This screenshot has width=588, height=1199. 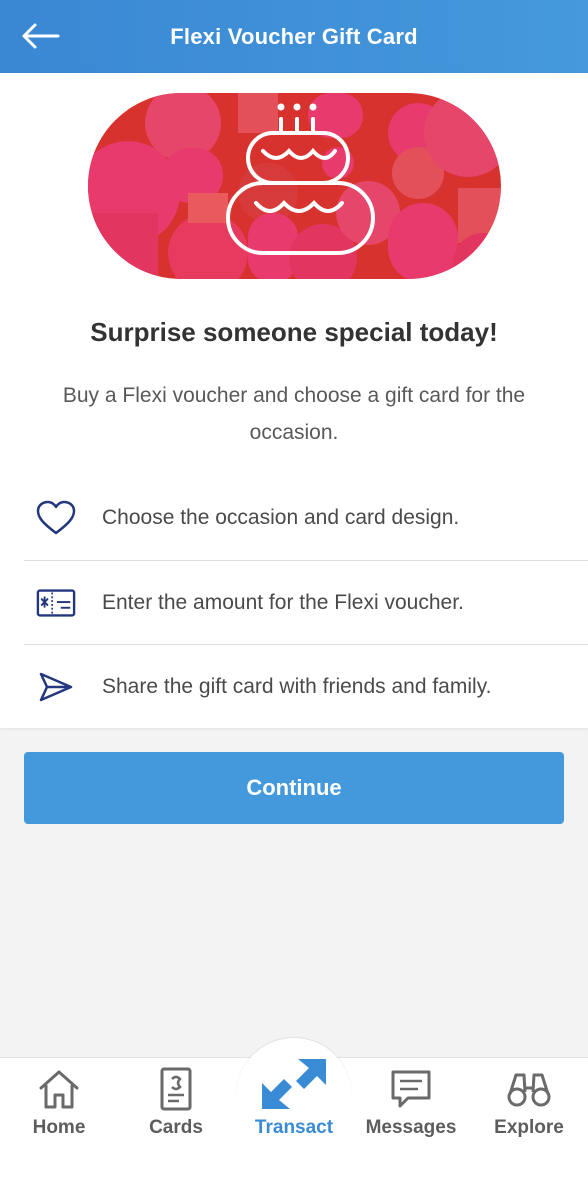 I want to click on continue-button: Continue, so click(x=294, y=788).